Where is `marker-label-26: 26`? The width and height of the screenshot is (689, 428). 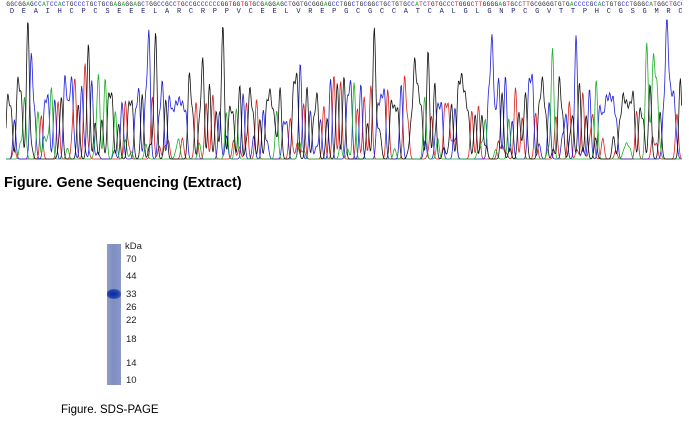
marker-label-26: 26 is located at coordinates (131, 307).